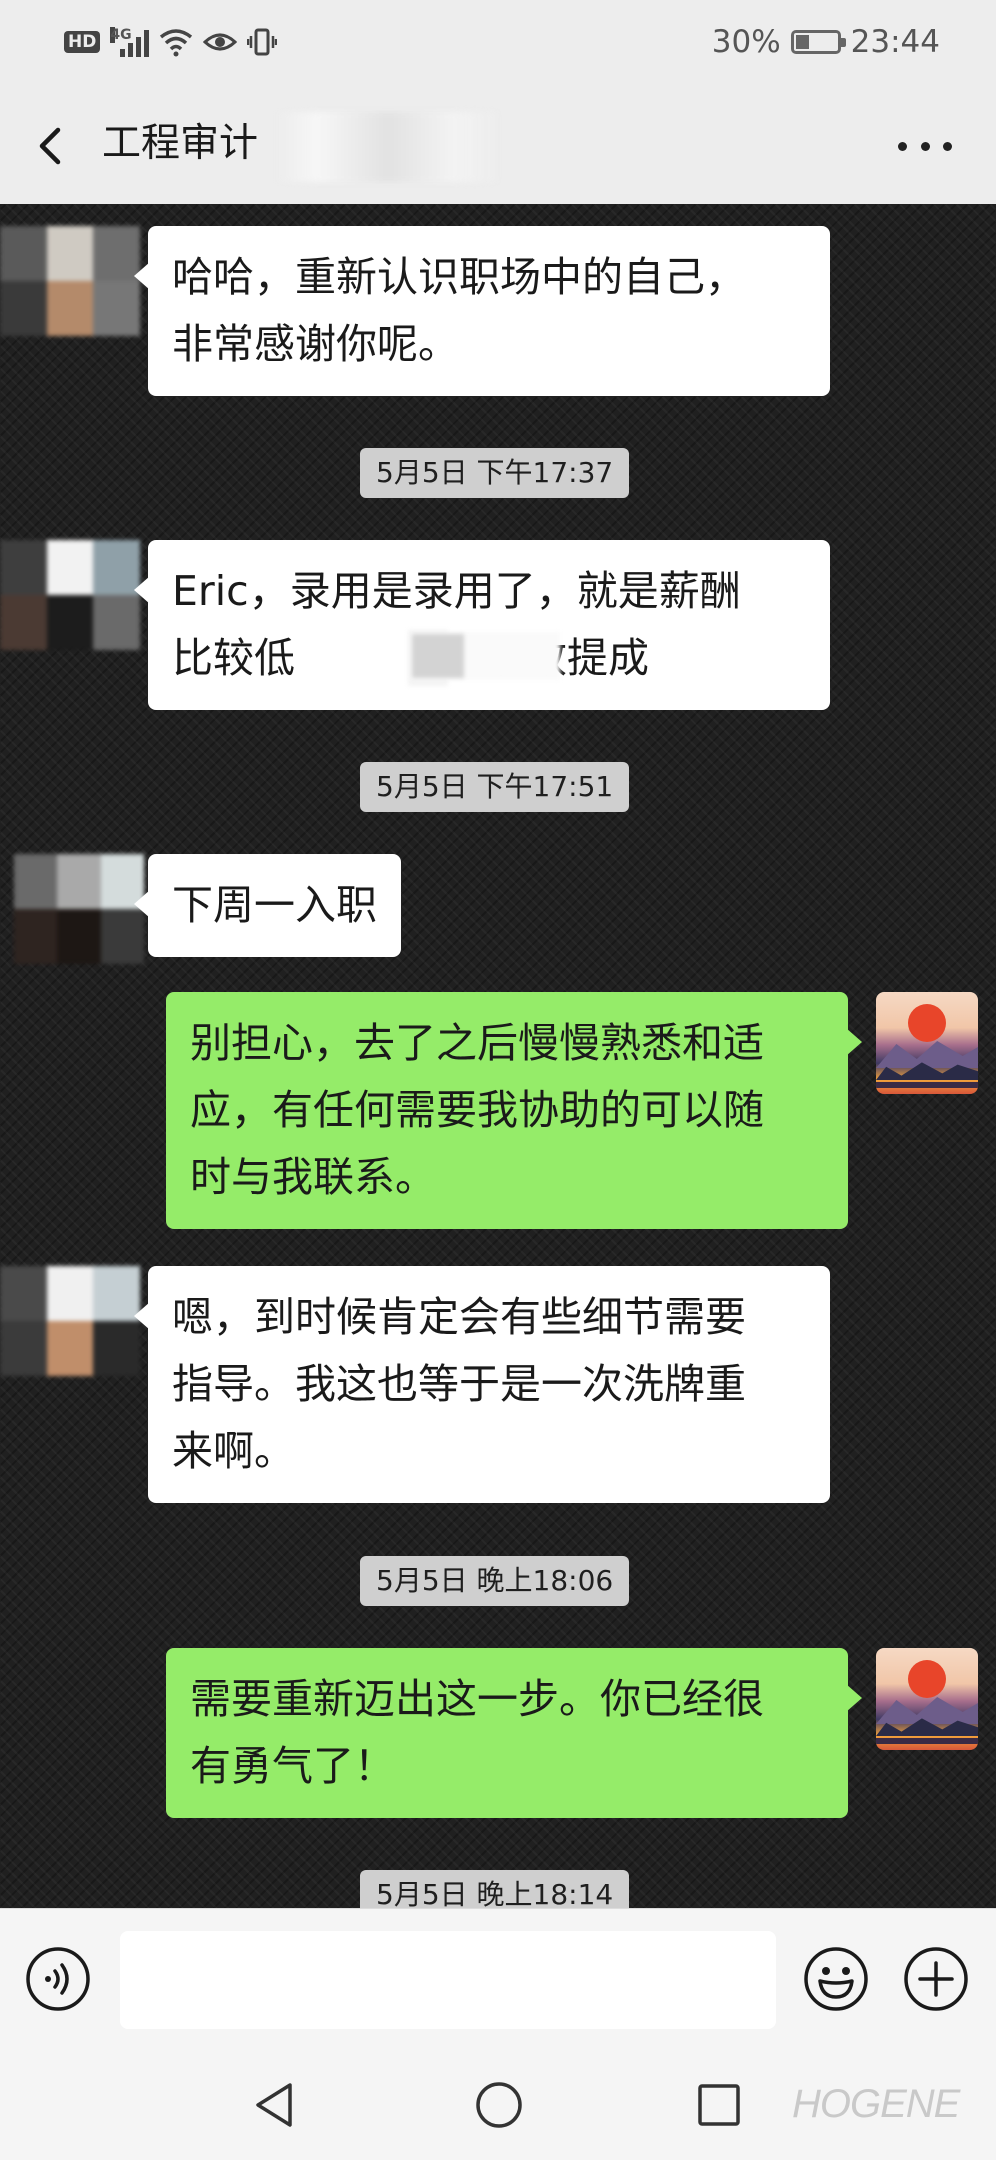 The width and height of the screenshot is (996, 2160). Describe the element at coordinates (495, 787) in the screenshot. I see `message-timestamp: 5月5日 下午17:51` at that location.